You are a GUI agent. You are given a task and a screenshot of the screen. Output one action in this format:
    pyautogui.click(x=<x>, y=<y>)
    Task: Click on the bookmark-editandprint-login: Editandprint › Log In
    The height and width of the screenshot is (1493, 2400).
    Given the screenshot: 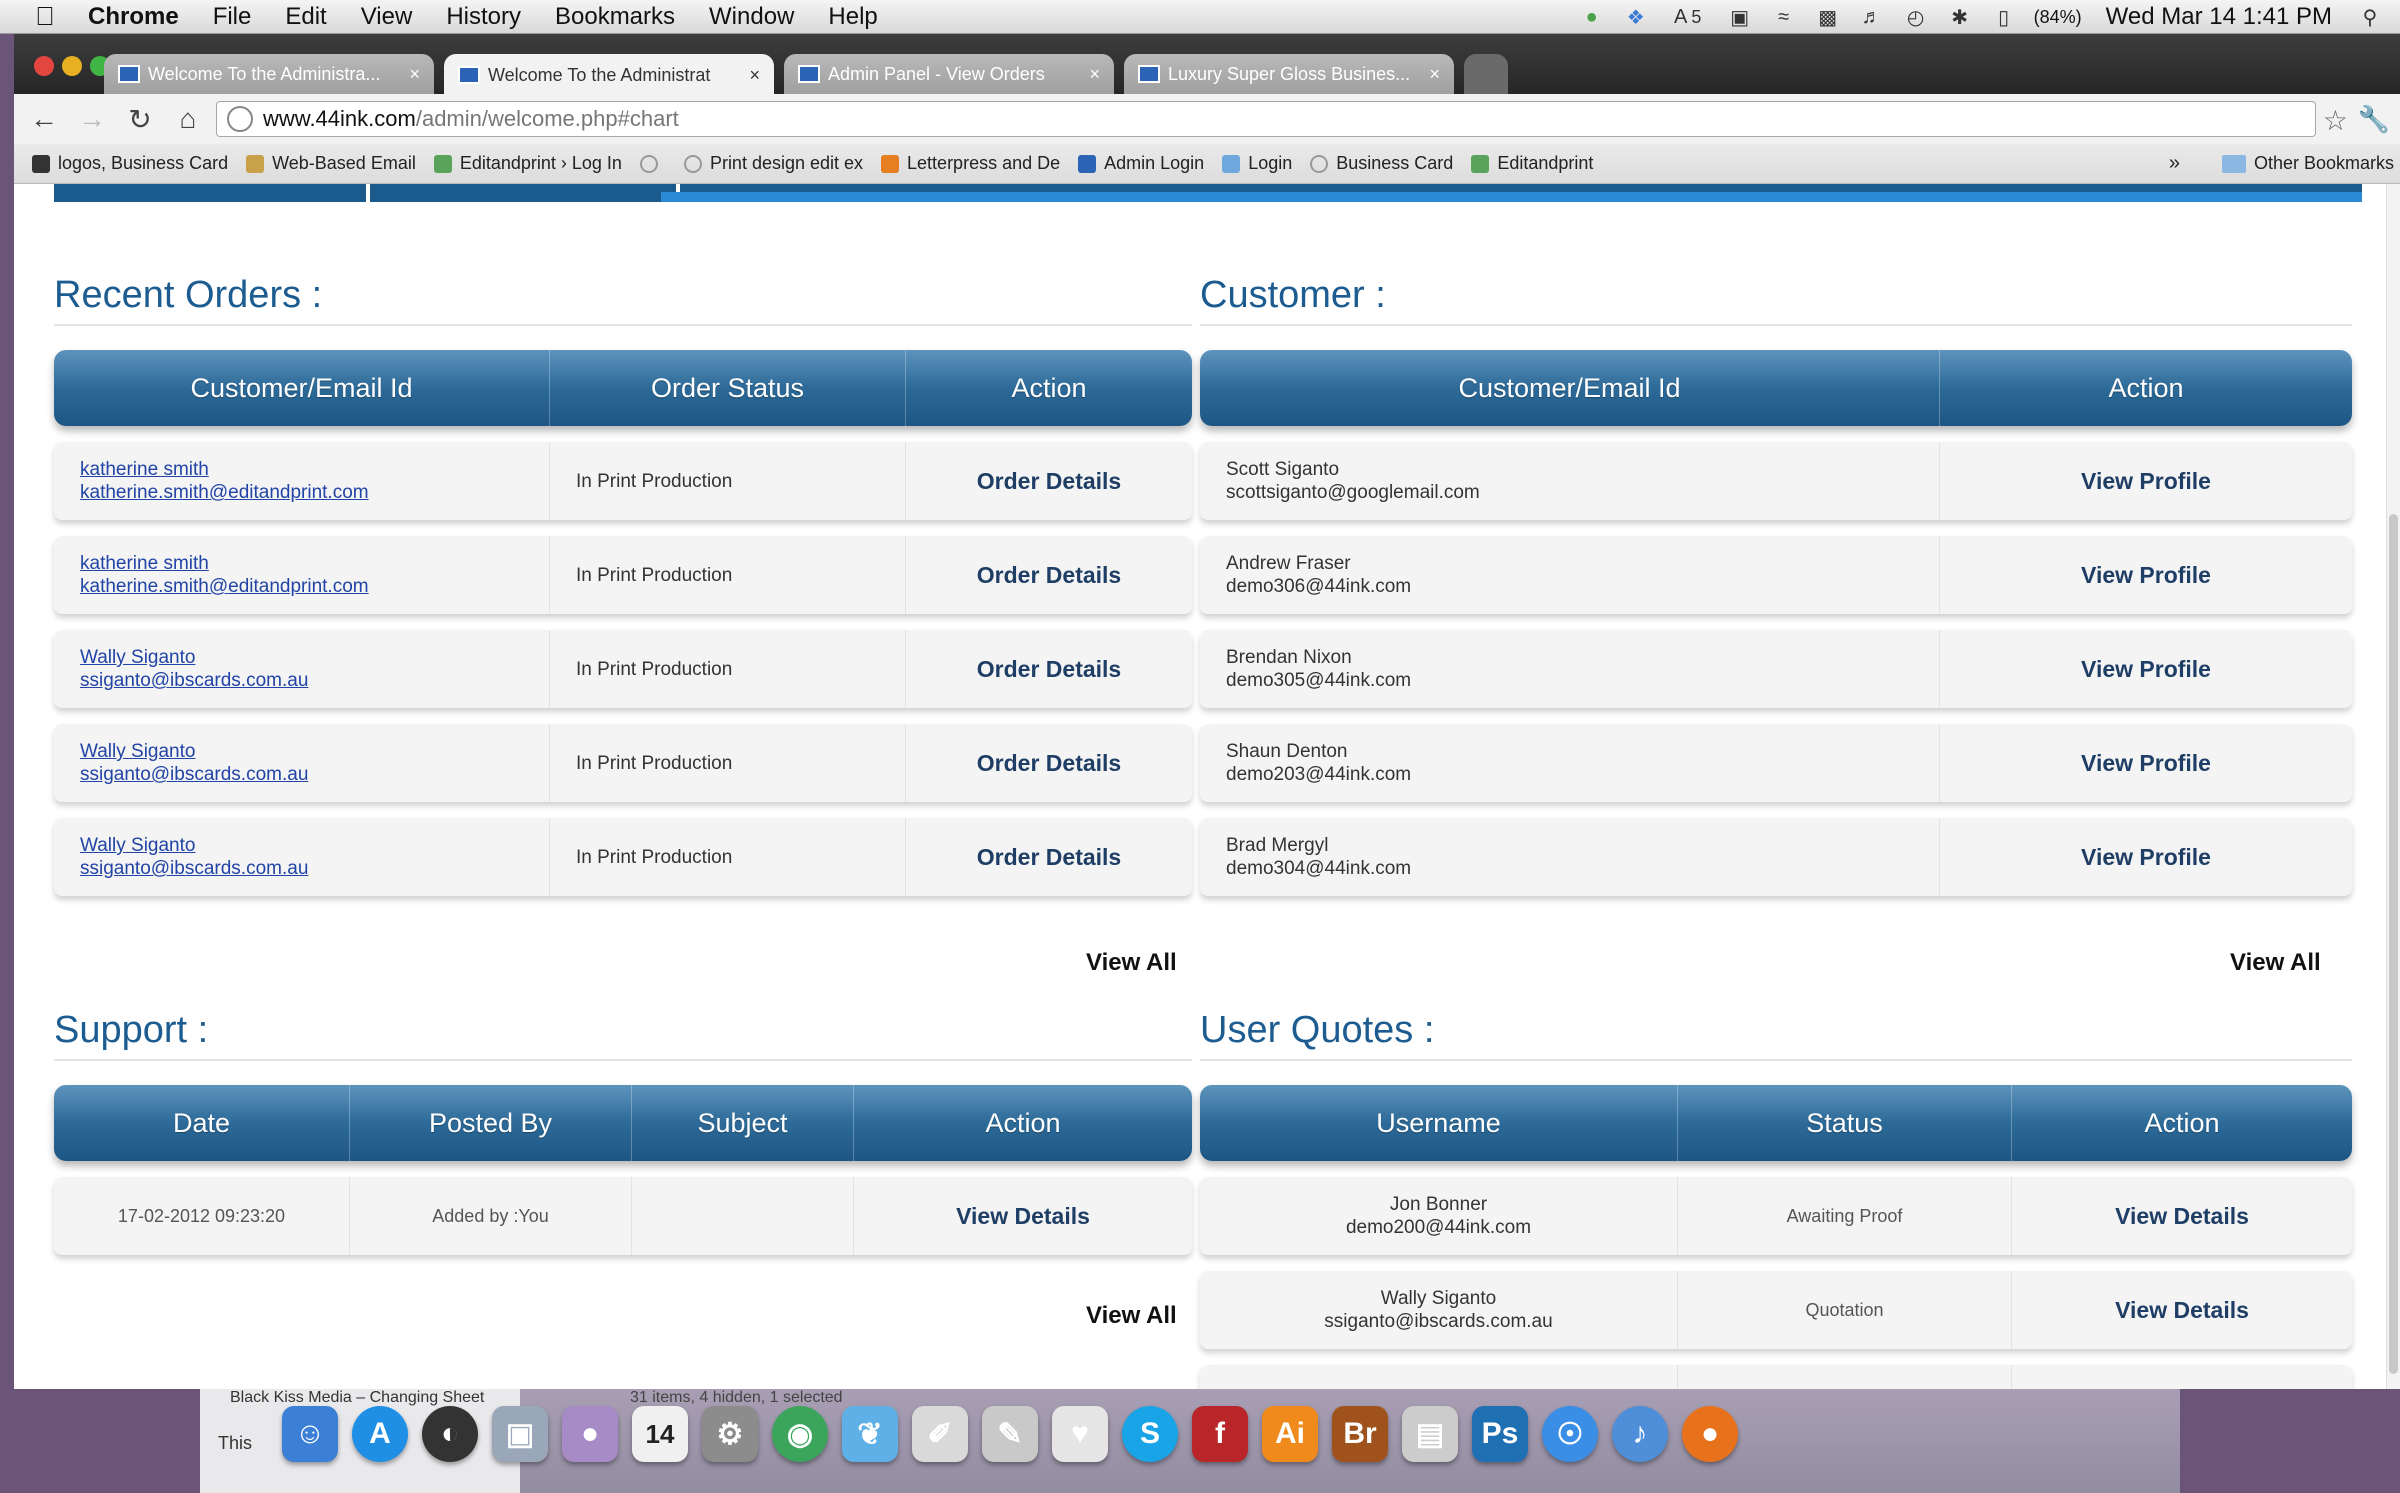 What is the action you would take?
    pyautogui.click(x=527, y=163)
    